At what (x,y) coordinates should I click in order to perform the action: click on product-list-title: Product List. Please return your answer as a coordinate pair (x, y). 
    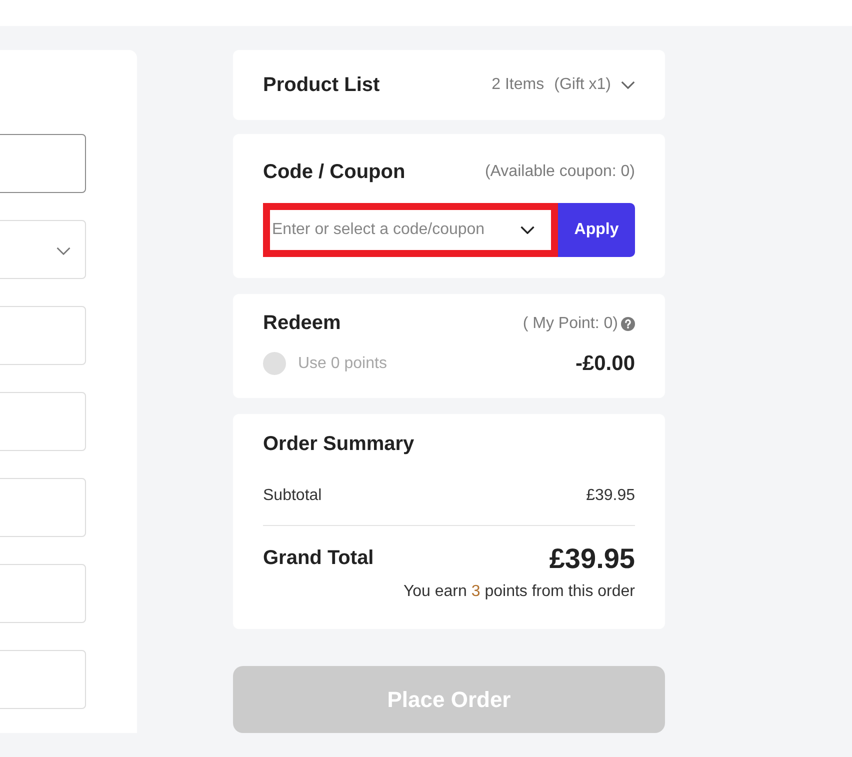
    Looking at the image, I should click on (321, 85).